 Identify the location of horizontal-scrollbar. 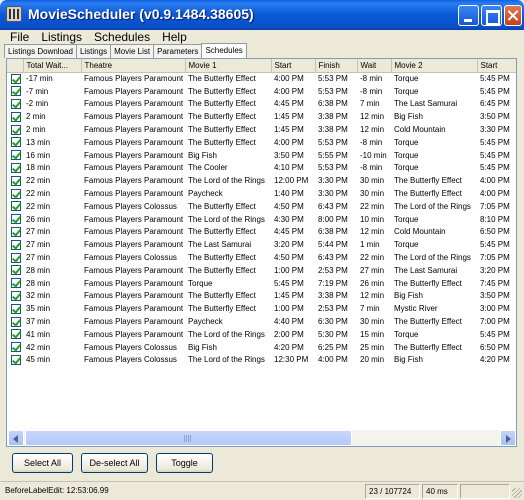
(262, 438).